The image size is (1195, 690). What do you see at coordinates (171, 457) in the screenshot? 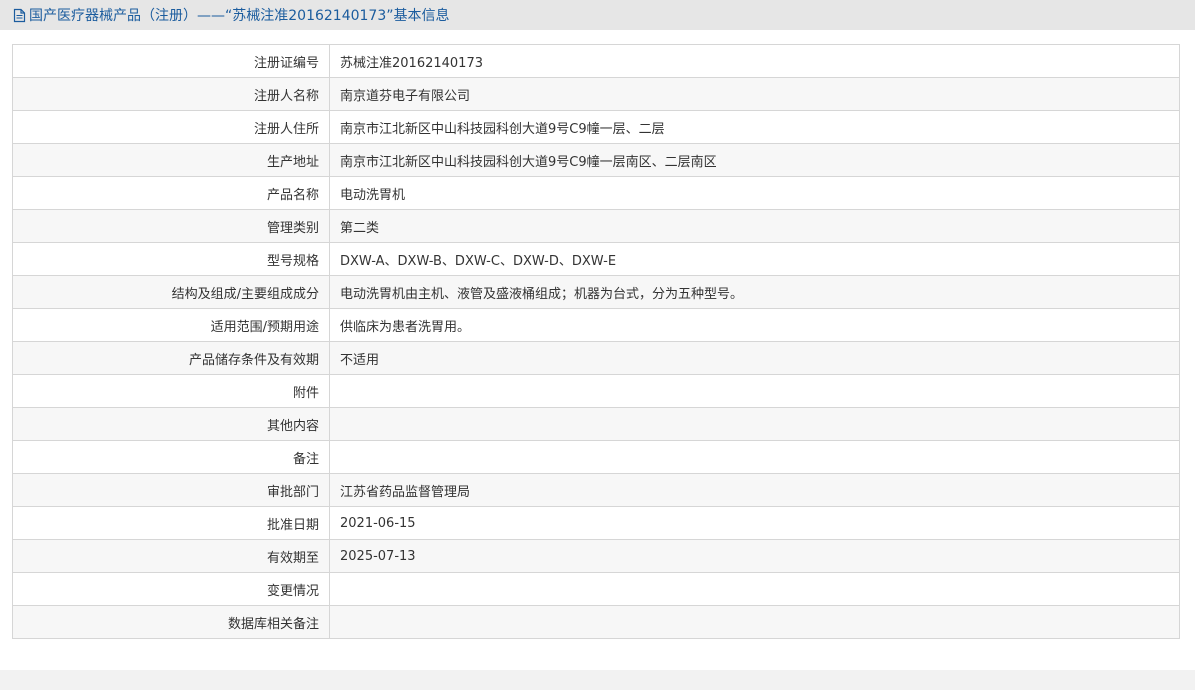
I see `field-label: 备注` at bounding box center [171, 457].